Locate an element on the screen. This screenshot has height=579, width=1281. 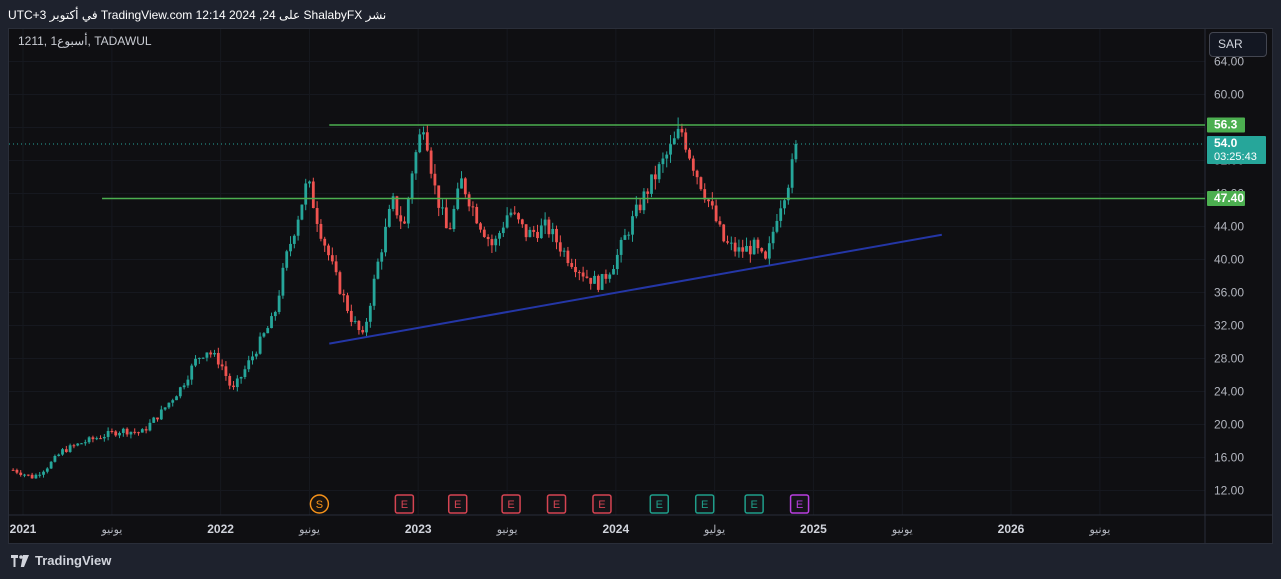
x-tick-label: 2025 is located at coordinates (813, 529).